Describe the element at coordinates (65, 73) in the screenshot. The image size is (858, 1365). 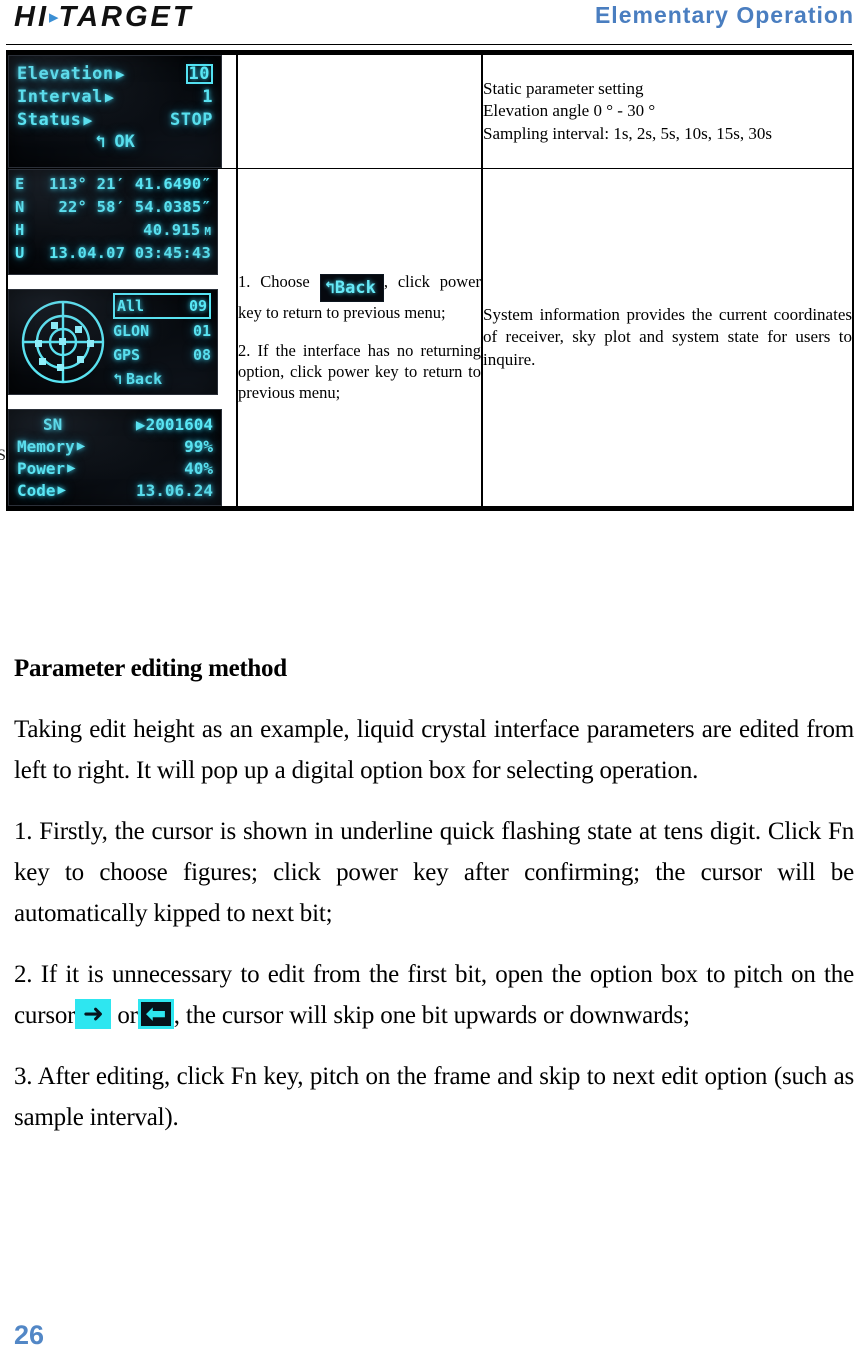
I see `lcd-label-elevation: Elevation` at that location.